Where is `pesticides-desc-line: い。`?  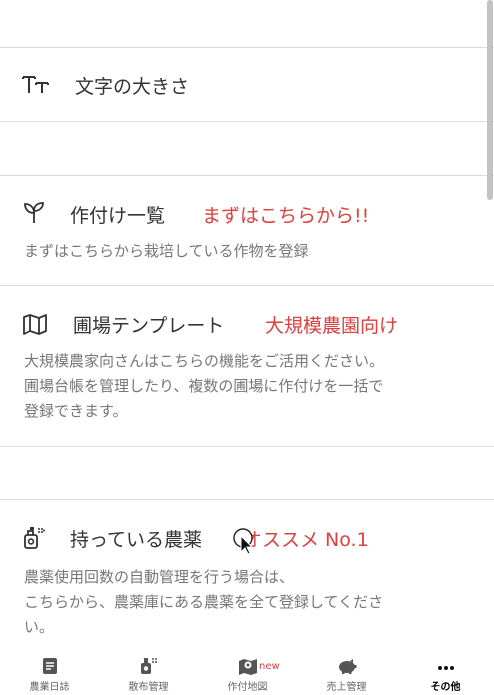
pesticides-desc-line: い。 is located at coordinates (39, 627).